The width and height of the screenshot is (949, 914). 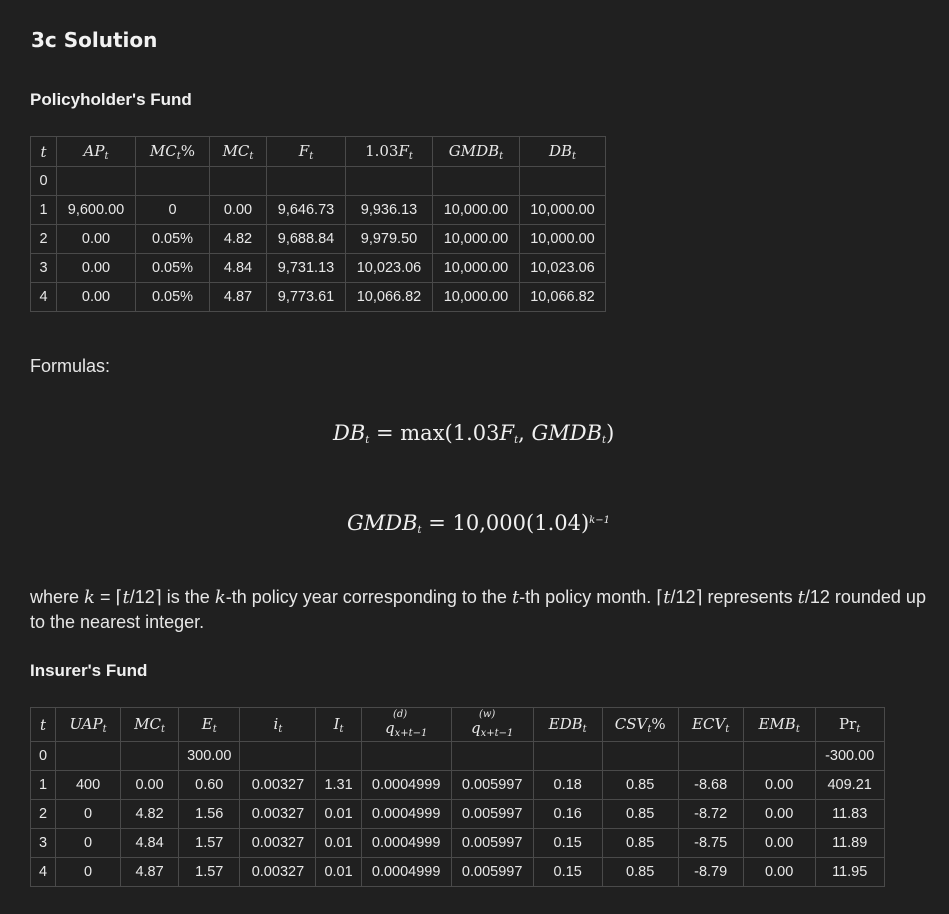 What do you see at coordinates (474, 433) in the screenshot?
I see `db-formula: DBt = max(1.03Ft, GMDBt)` at bounding box center [474, 433].